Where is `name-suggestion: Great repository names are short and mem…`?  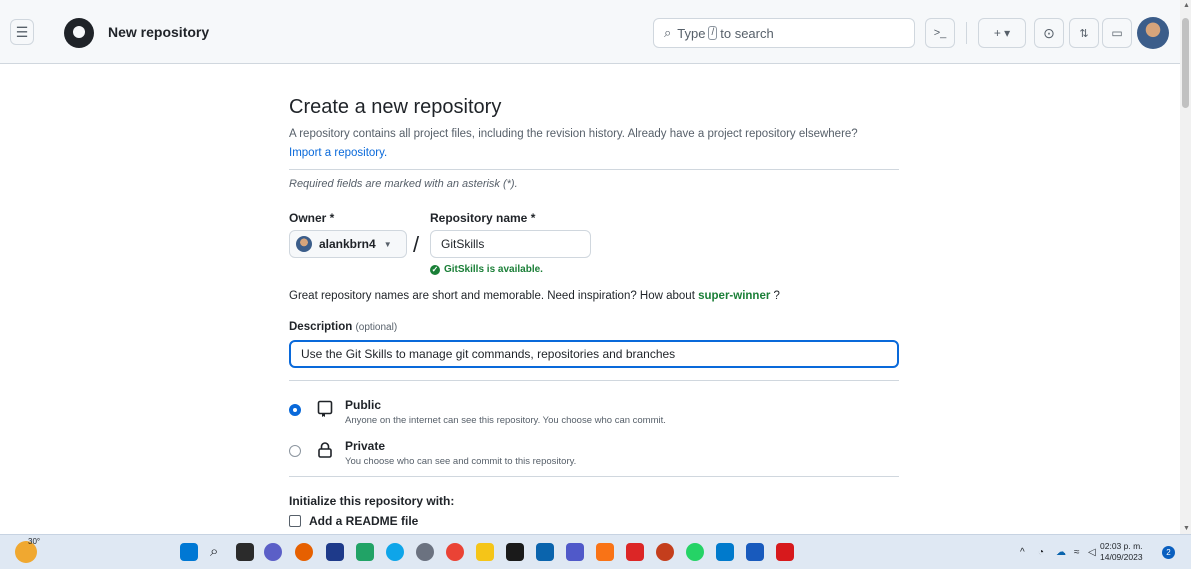
name-suggestion: Great repository names are short and mem… is located at coordinates (534, 296).